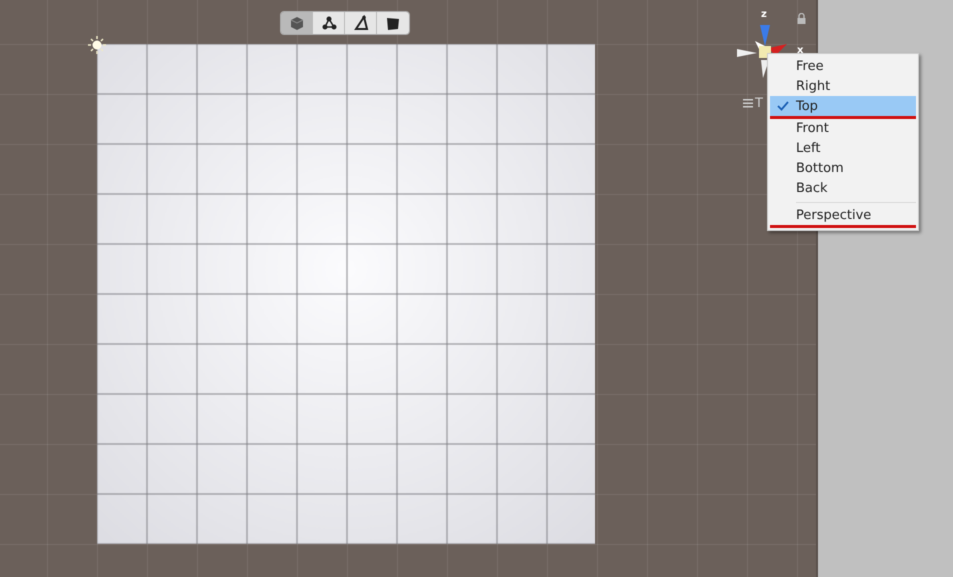 This screenshot has height=577, width=953. What do you see at coordinates (764, 14) in the screenshot?
I see `z-axis-label: z` at bounding box center [764, 14].